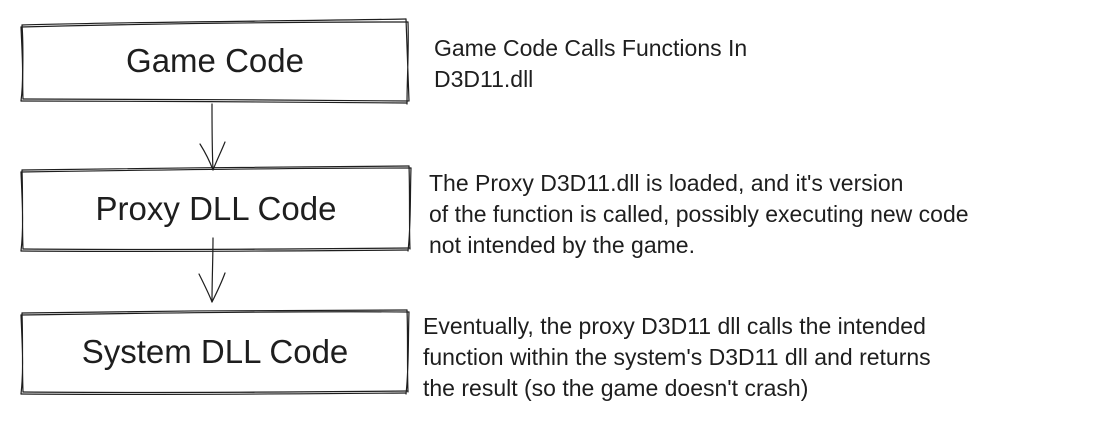  Describe the element at coordinates (216, 208) in the screenshot. I see `proxy-dll-code-box-label: Proxy DLL Code` at that location.